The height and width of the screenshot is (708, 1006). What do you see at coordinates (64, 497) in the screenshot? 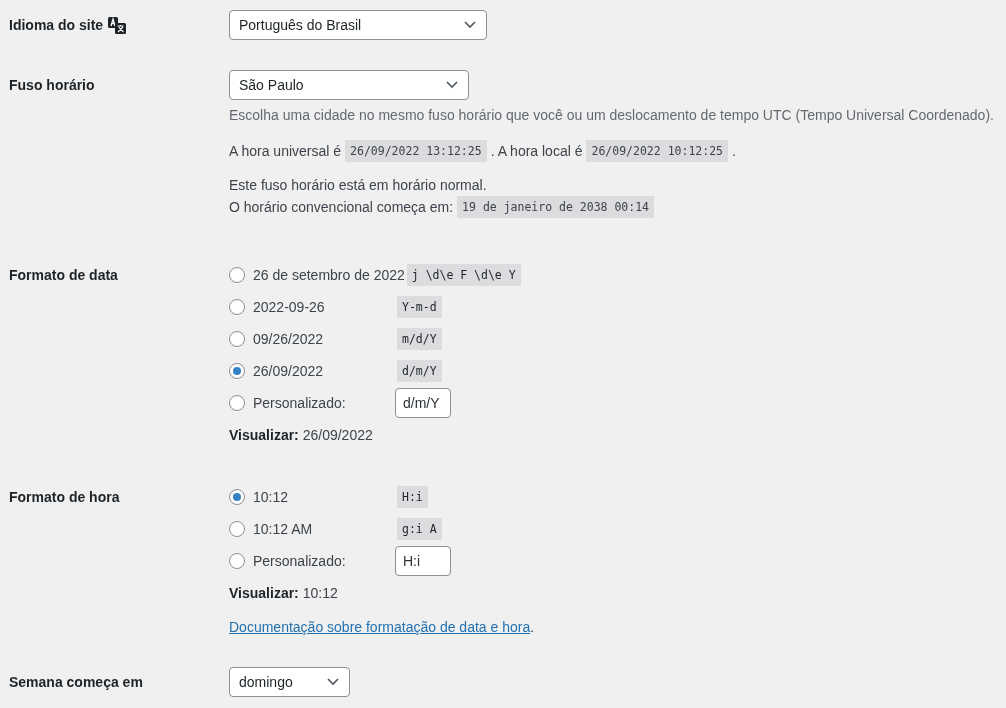
I see `field-label: Formato de hora` at bounding box center [64, 497].